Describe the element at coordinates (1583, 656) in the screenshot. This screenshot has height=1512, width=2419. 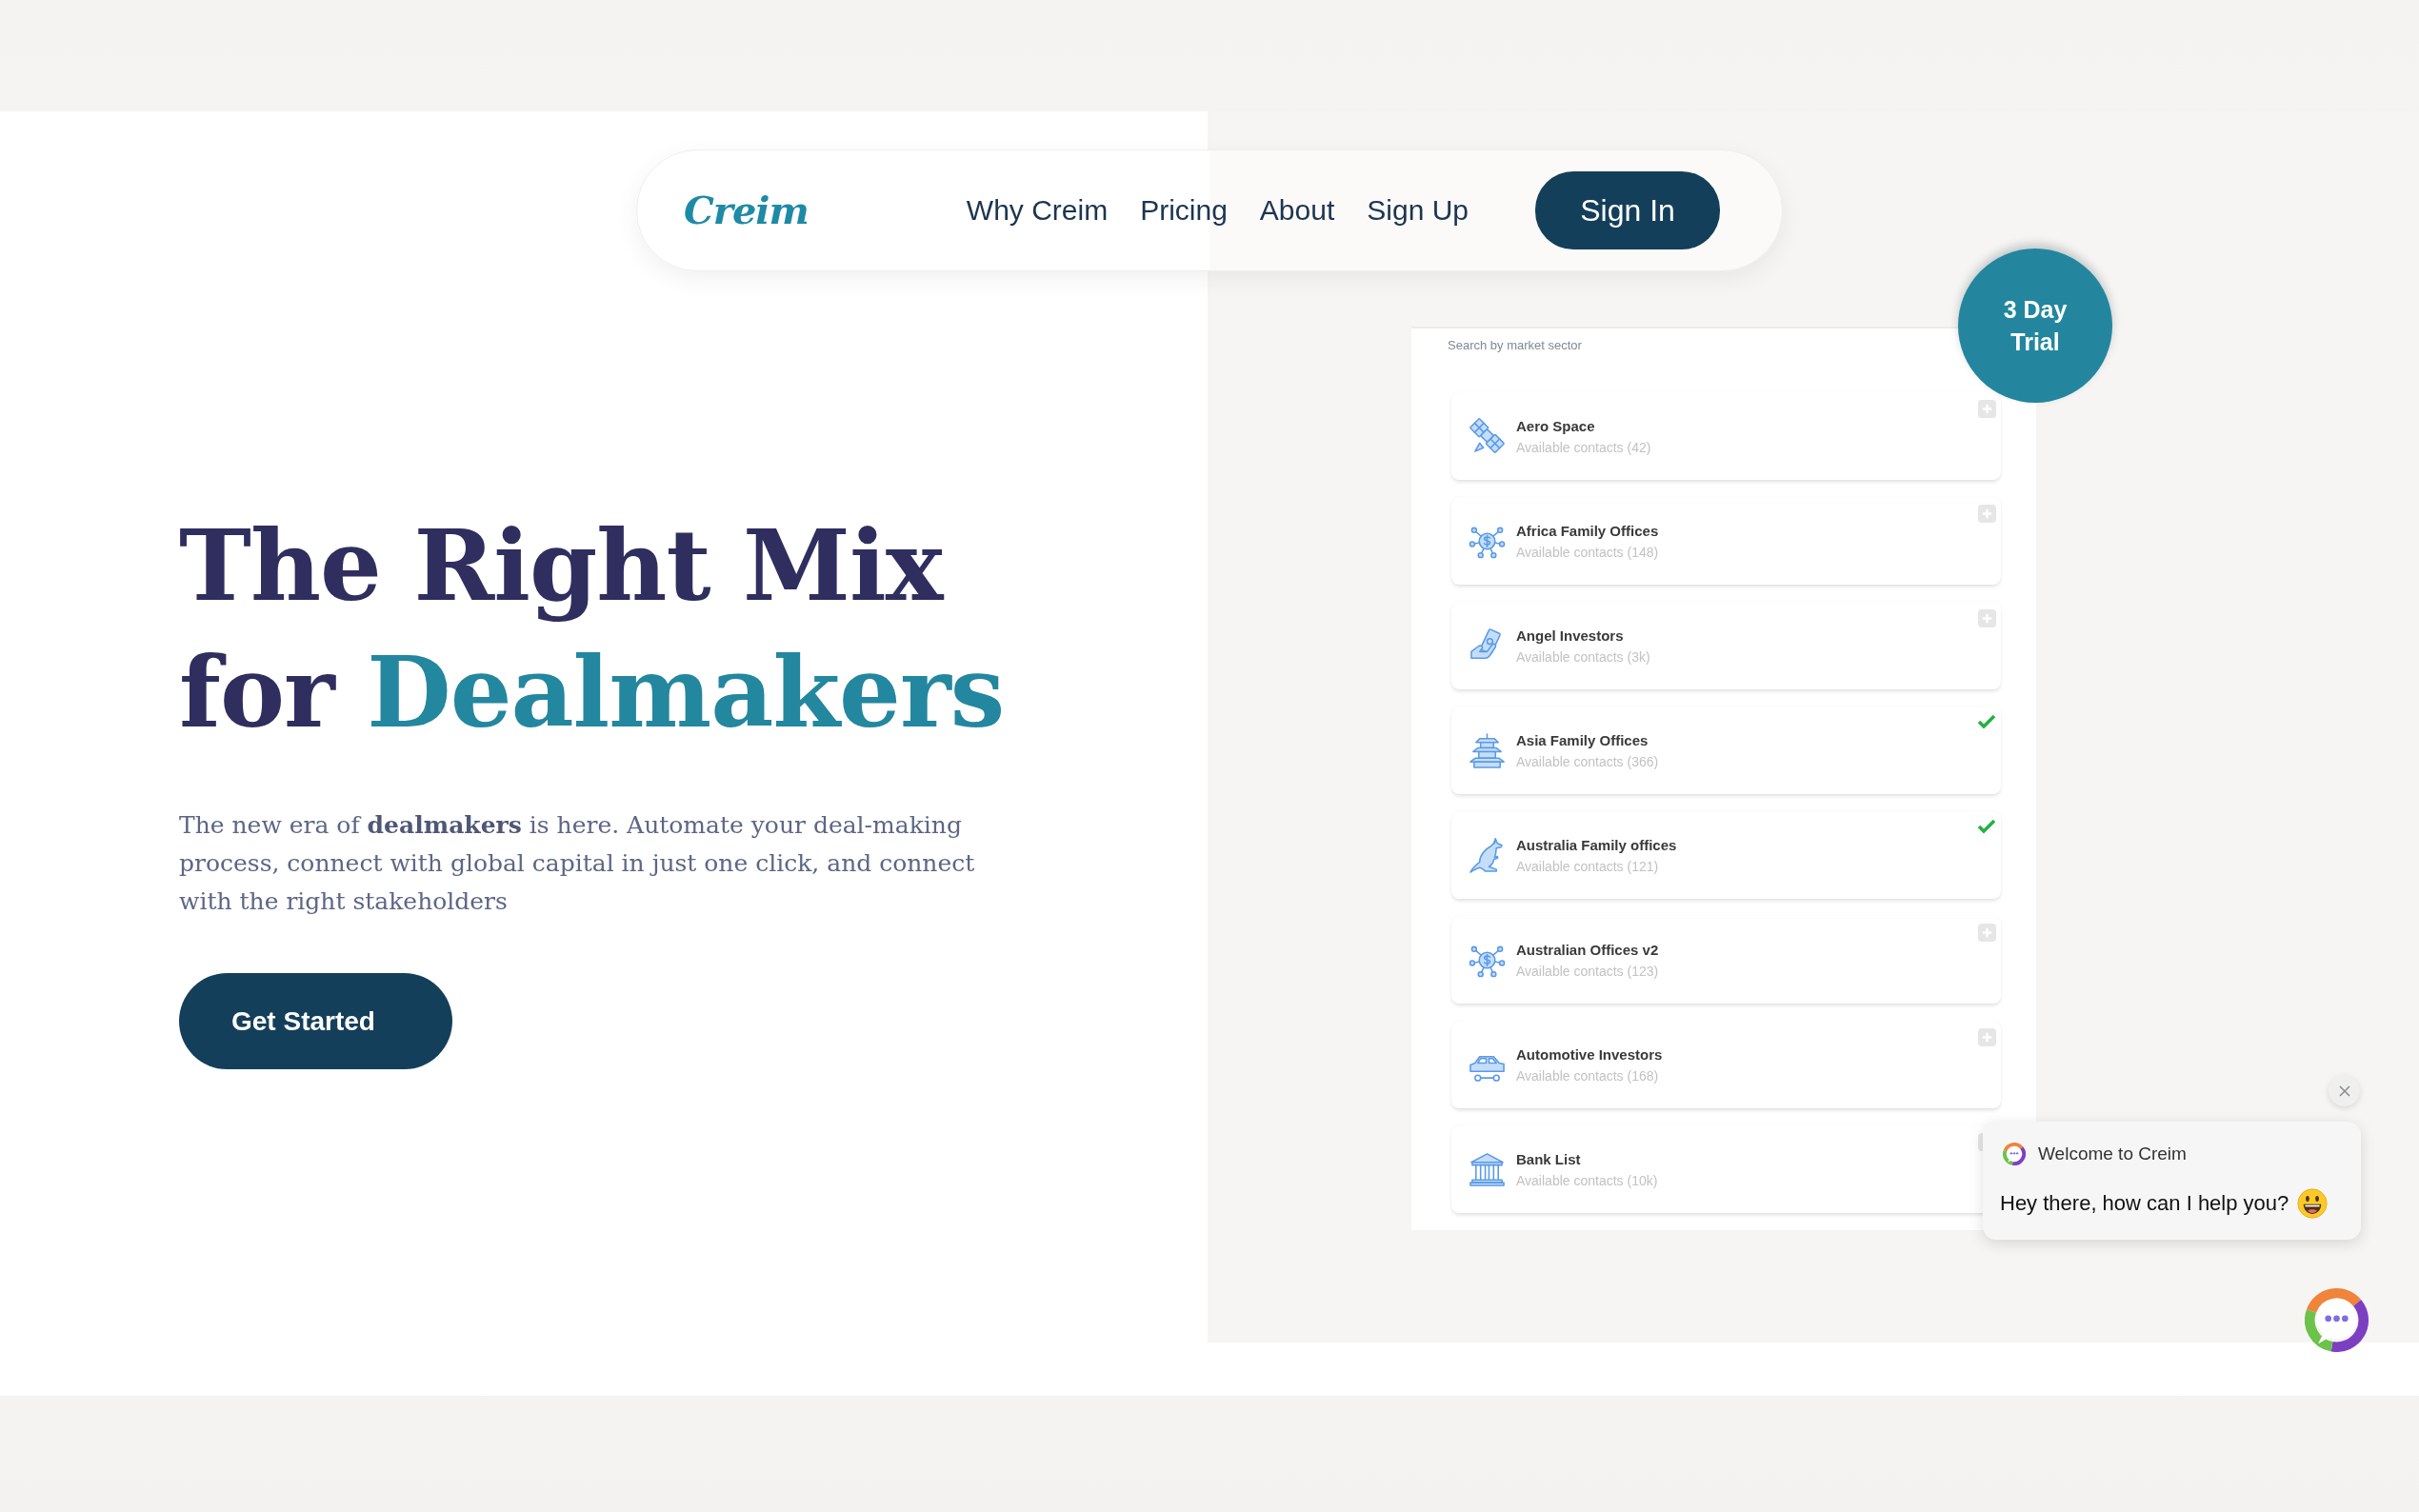
I see `contacts-count: Available contacts (3k)` at that location.